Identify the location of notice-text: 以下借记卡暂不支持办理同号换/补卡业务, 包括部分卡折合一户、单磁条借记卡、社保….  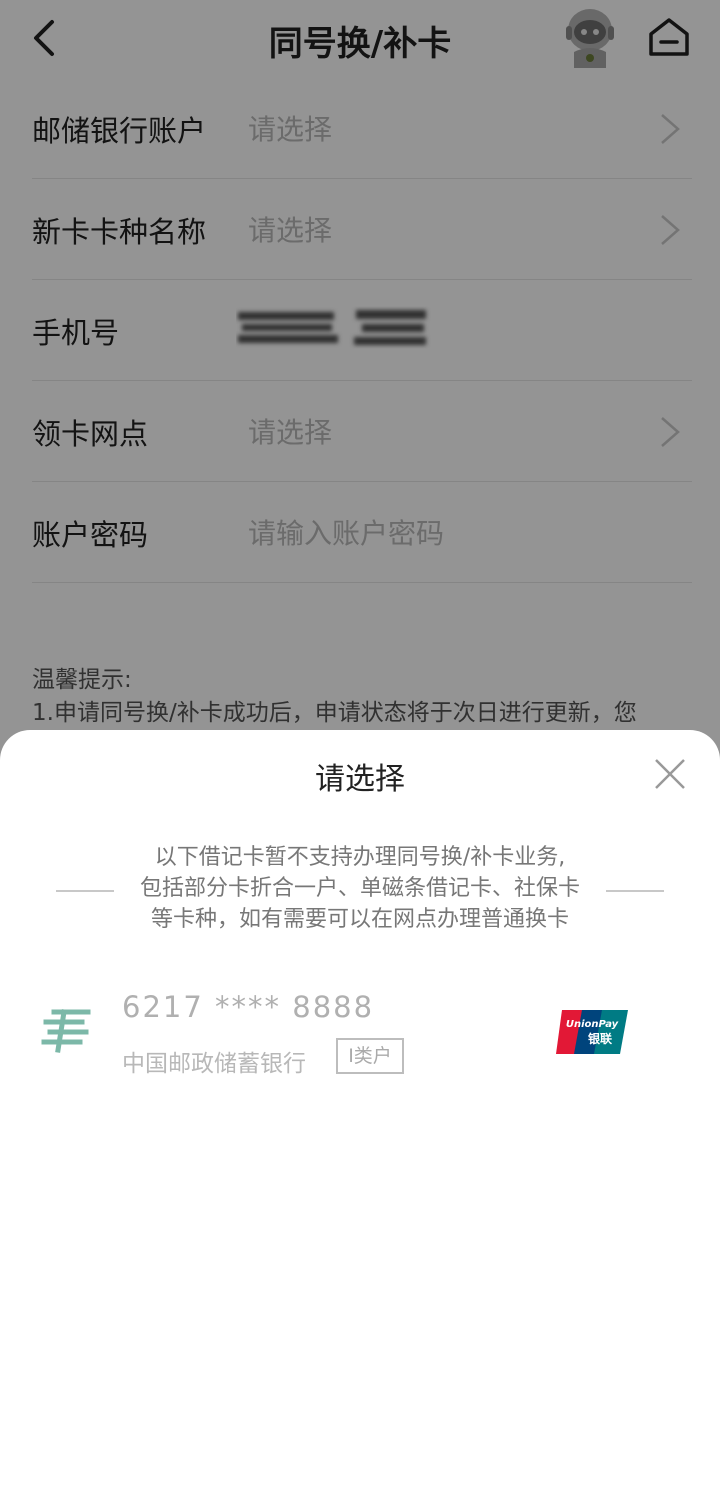
(360, 888).